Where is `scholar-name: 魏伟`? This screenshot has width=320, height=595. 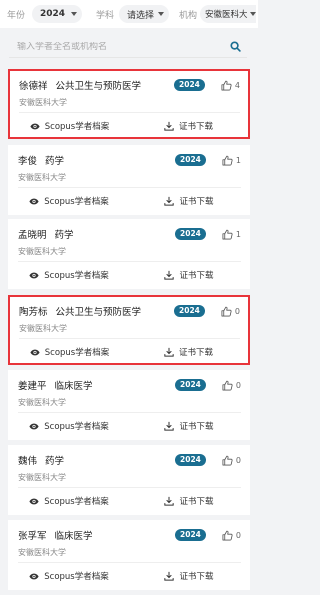 scholar-name: 魏伟 is located at coordinates (28, 461).